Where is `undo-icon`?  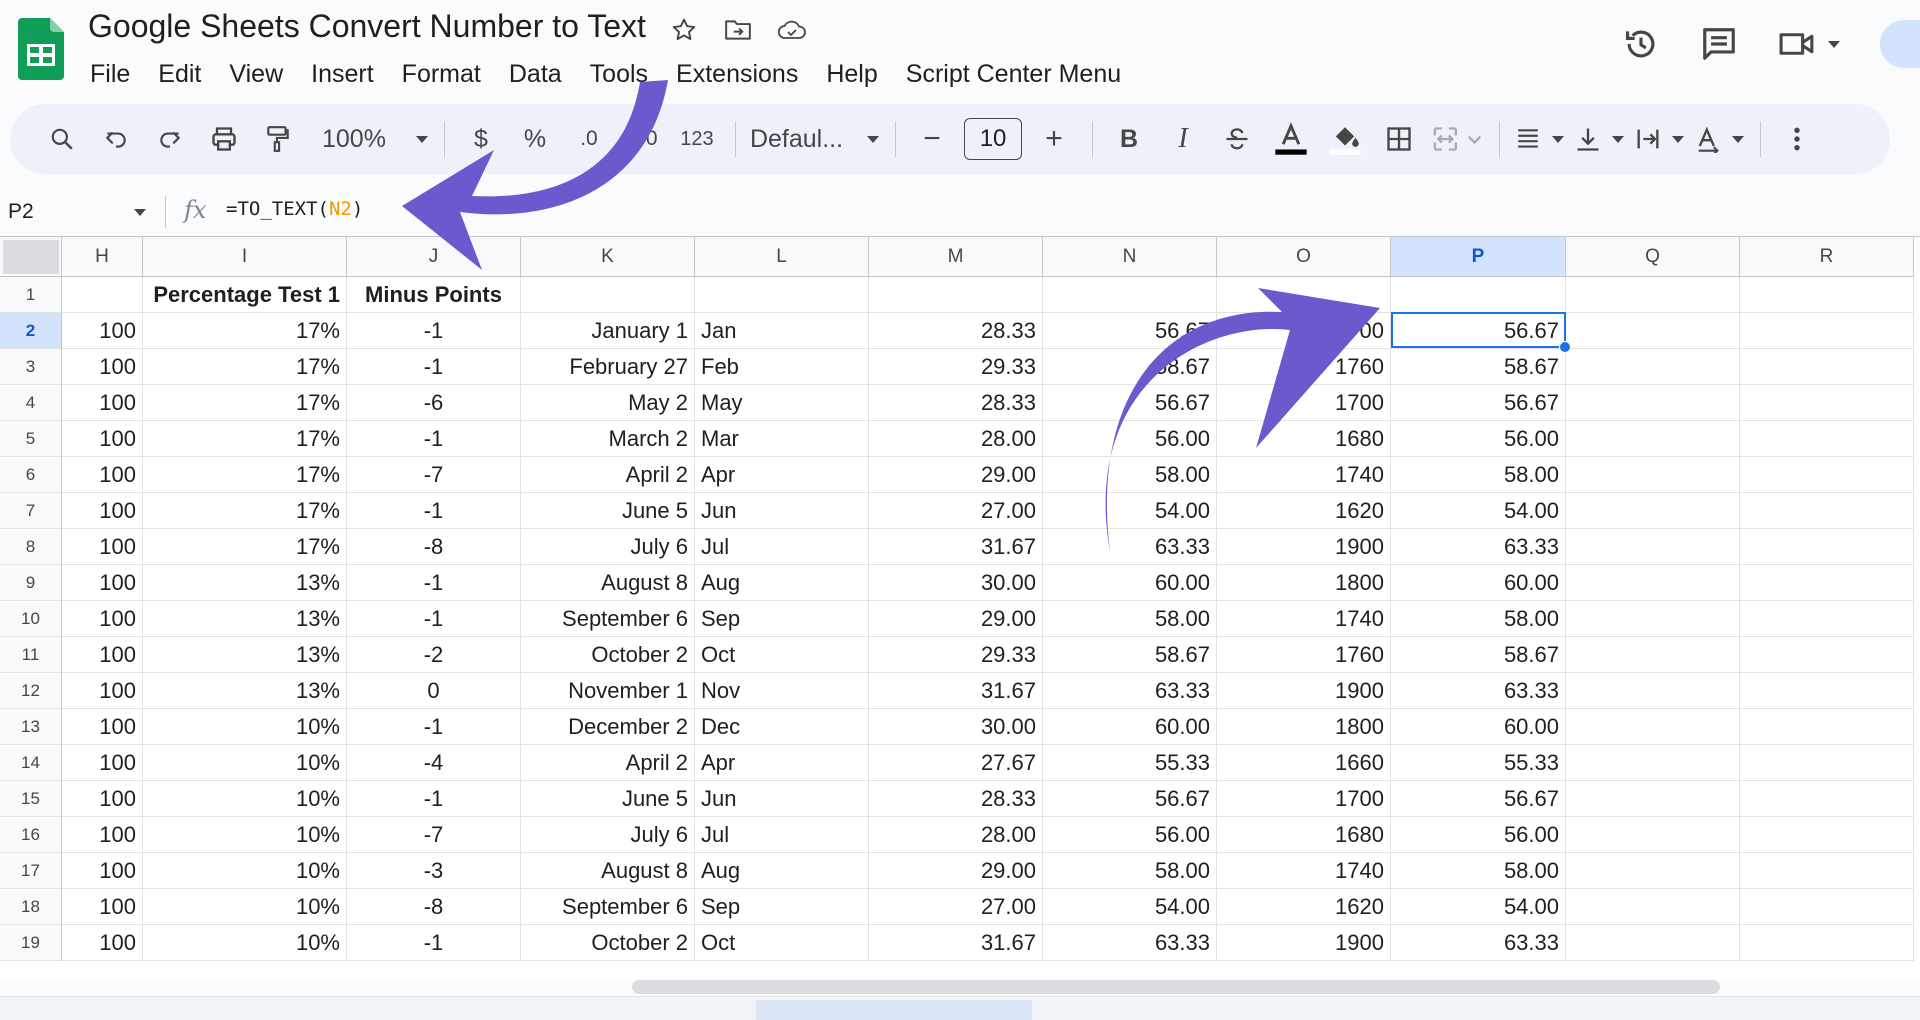 undo-icon is located at coordinates (116, 139).